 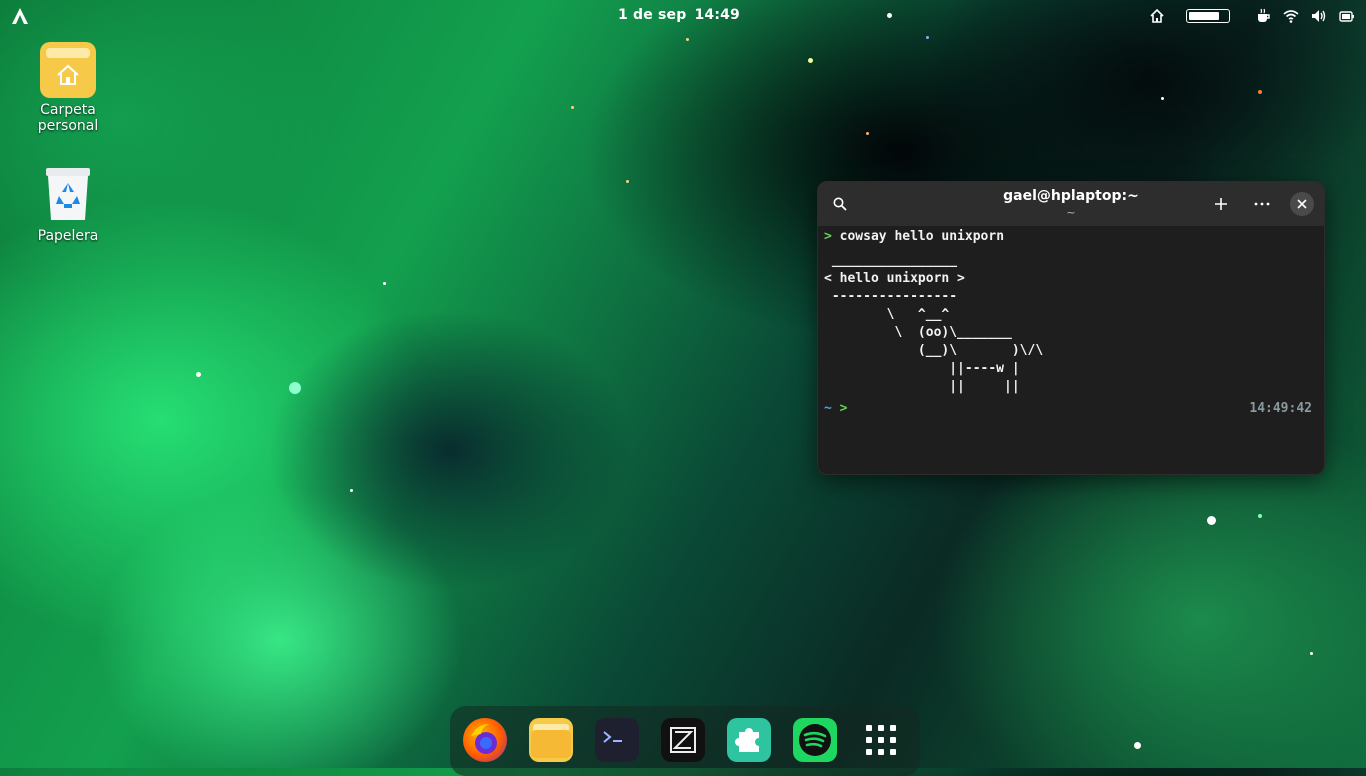 I want to click on terminal-icon, so click(x=617, y=740).